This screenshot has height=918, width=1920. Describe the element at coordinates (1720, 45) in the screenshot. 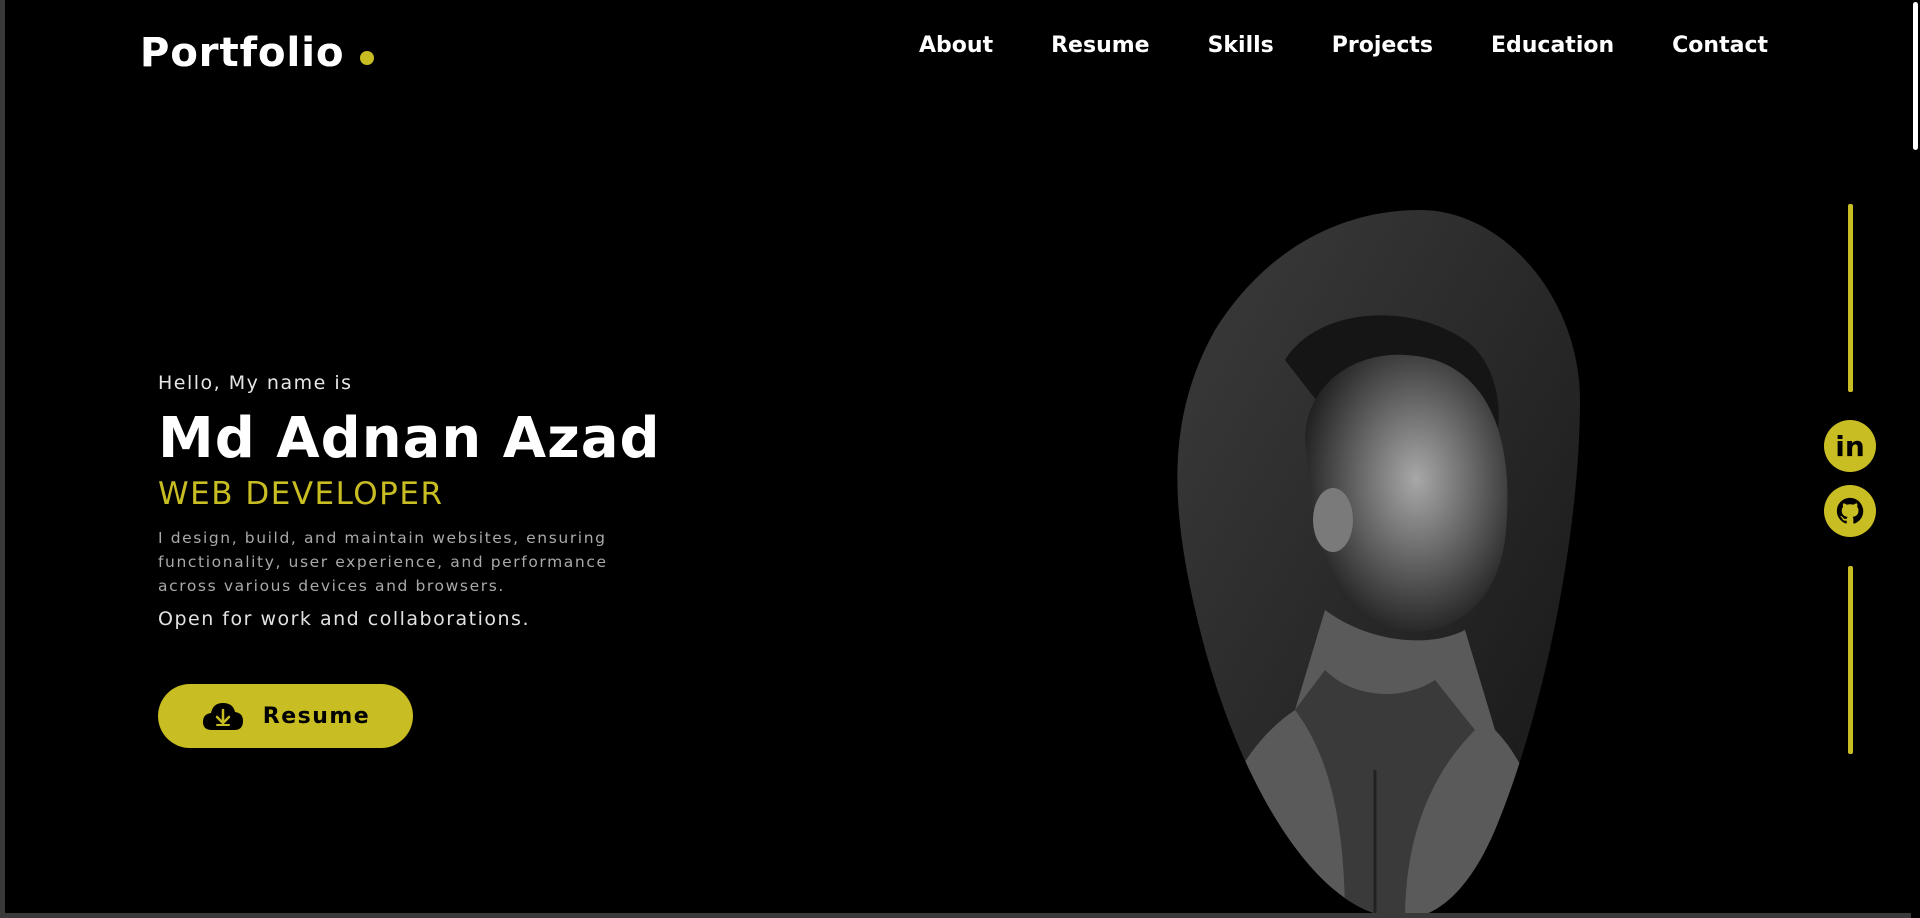

I see `nav-contact: Contact` at that location.